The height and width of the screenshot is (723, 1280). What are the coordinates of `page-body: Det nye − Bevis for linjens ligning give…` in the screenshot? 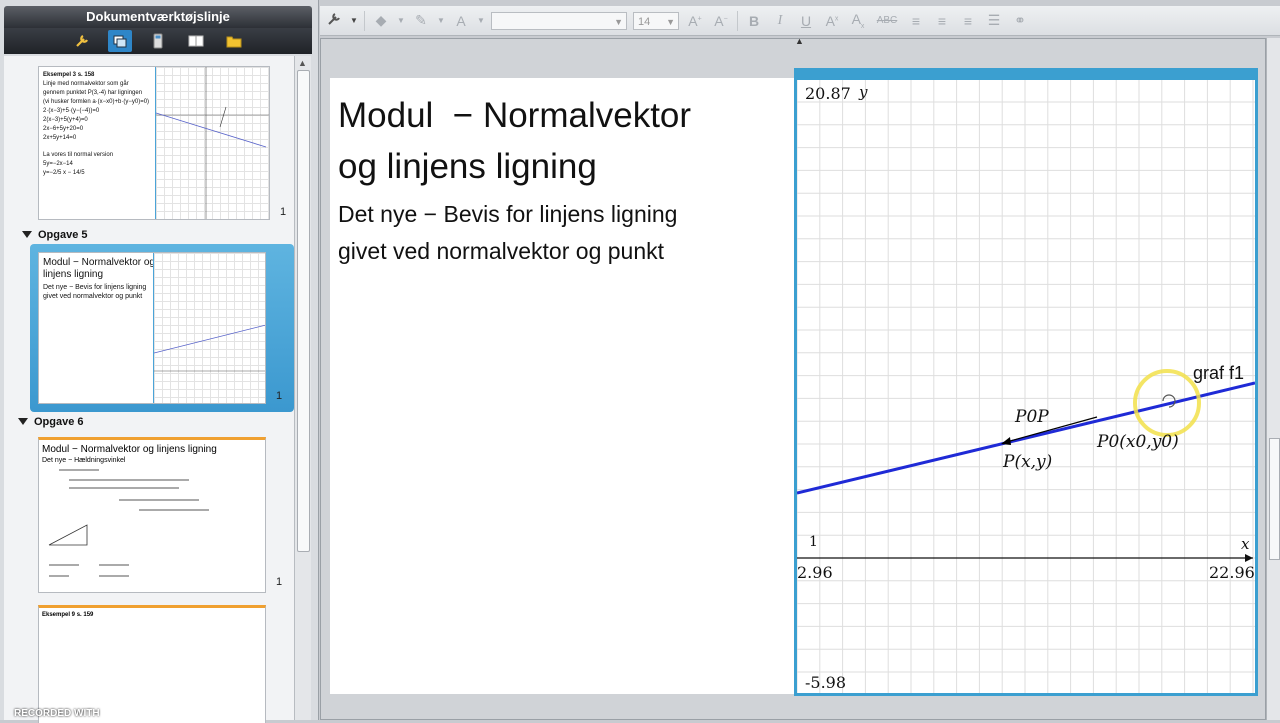 It's located at (507, 233).